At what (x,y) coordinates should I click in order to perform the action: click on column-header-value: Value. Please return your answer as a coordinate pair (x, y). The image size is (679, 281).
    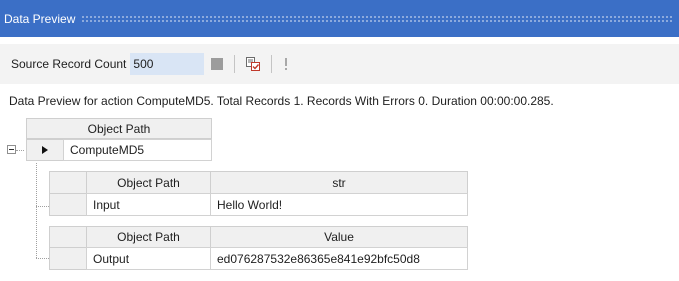
    Looking at the image, I should click on (339, 237).